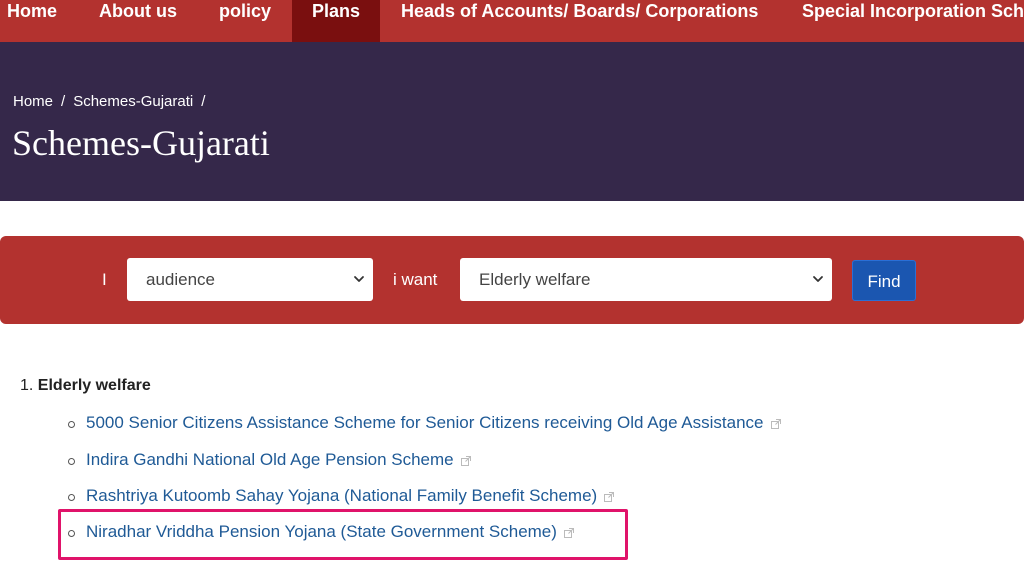 The height and width of the screenshot is (582, 1024). Describe the element at coordinates (909, 21) in the screenshot. I see `nav-item-special-incorporation: Special Incorporation Sch` at that location.